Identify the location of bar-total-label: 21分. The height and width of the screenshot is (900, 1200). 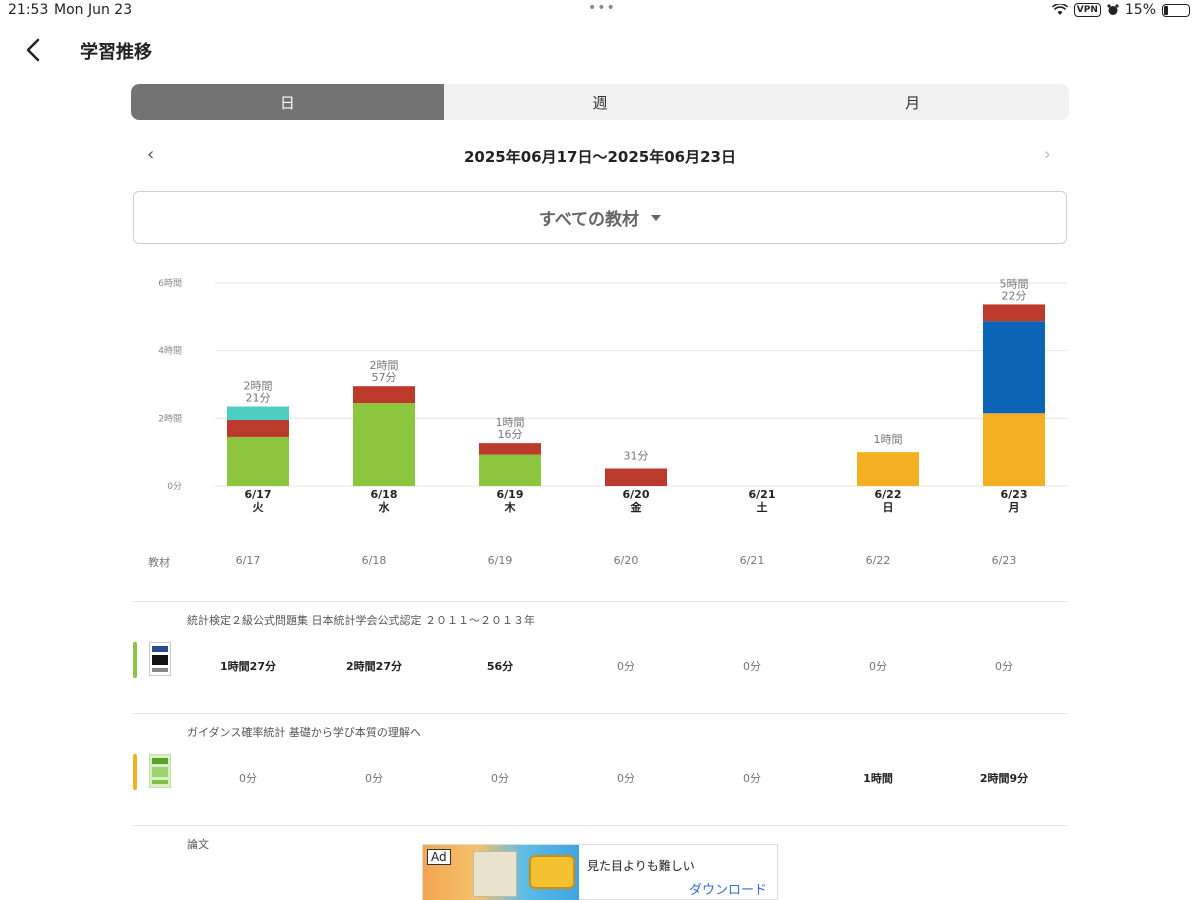
(258, 397).